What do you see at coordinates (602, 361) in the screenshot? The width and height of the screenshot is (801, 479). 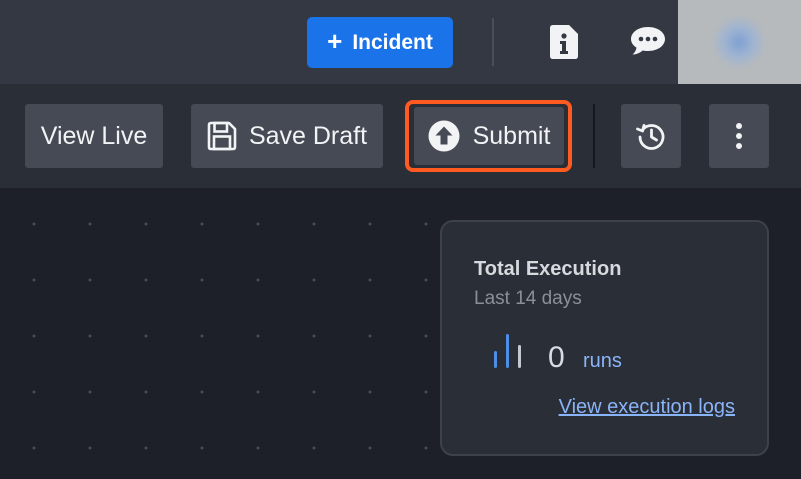 I see `execution-unit: runs` at bounding box center [602, 361].